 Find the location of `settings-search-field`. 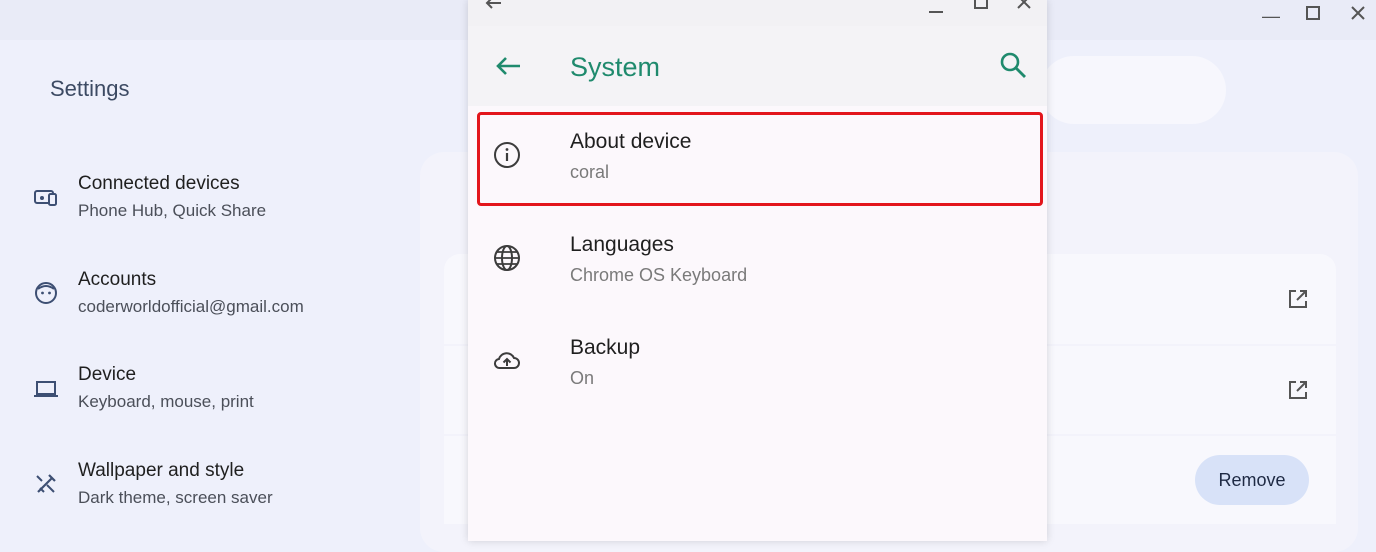

settings-search-field is located at coordinates (1133, 90).